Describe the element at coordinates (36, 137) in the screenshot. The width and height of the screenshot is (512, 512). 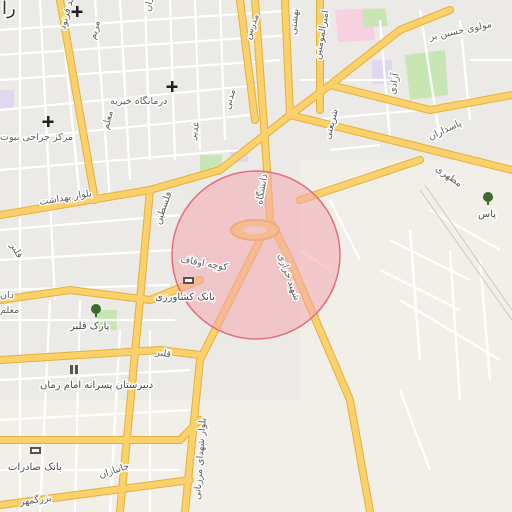
I see `label-markaz-jarahi: مرکز جراحی نبوت` at that location.